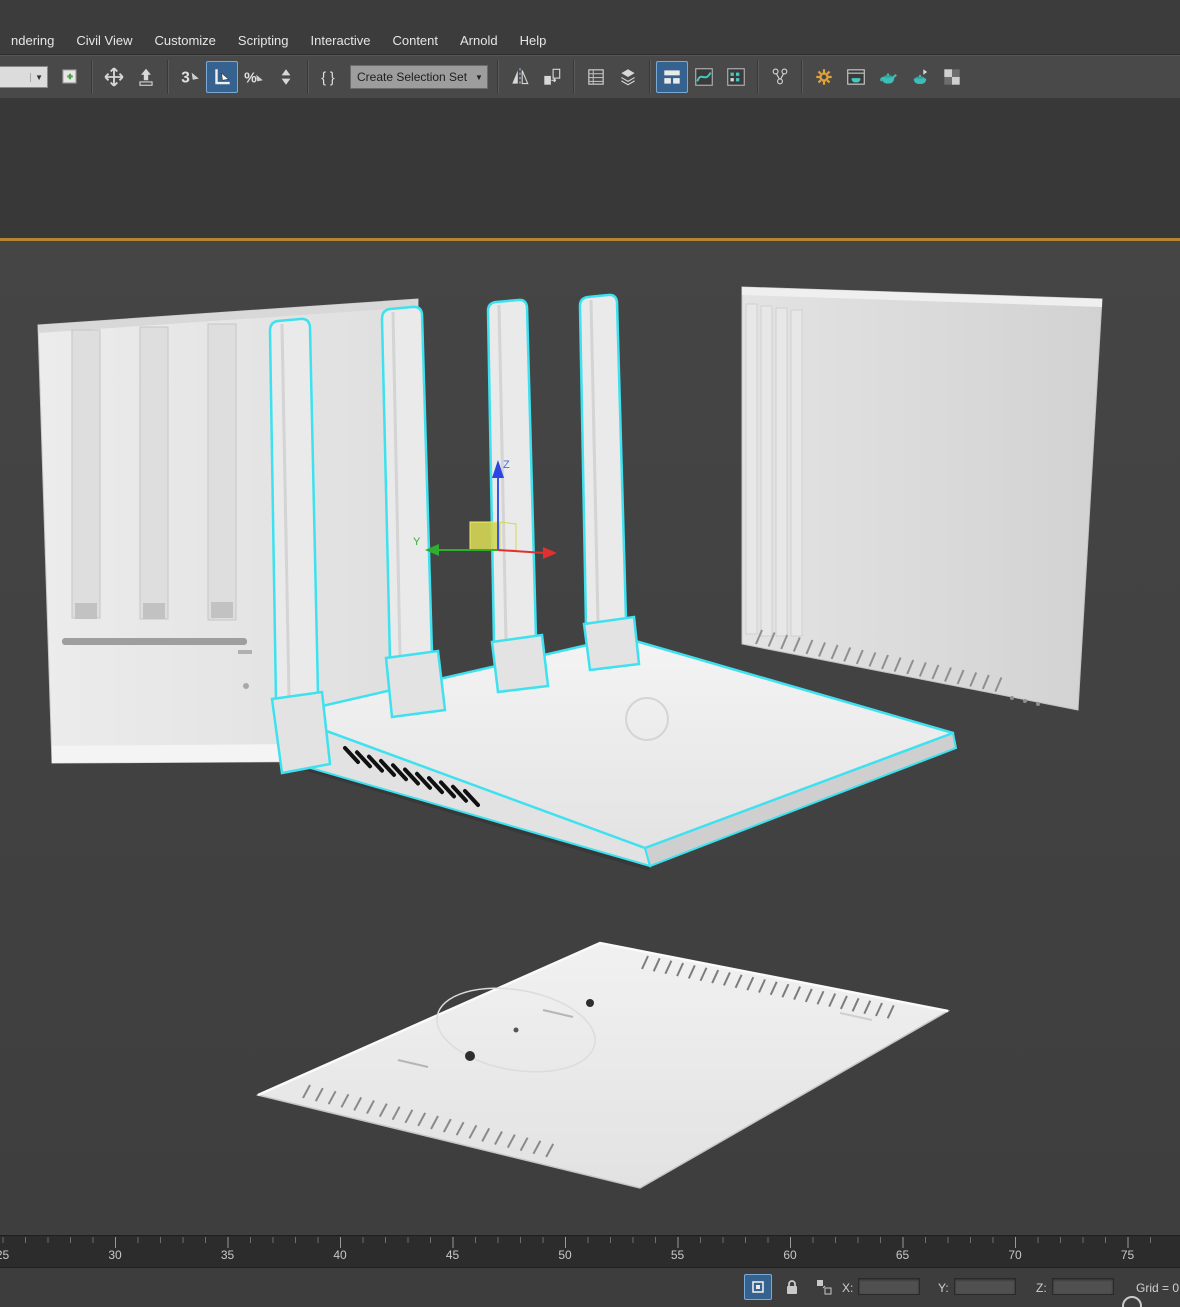 Image resolution: width=1180 pixels, height=1307 pixels. Describe the element at coordinates (1127, 1255) in the screenshot. I see `frame-label: 75` at that location.